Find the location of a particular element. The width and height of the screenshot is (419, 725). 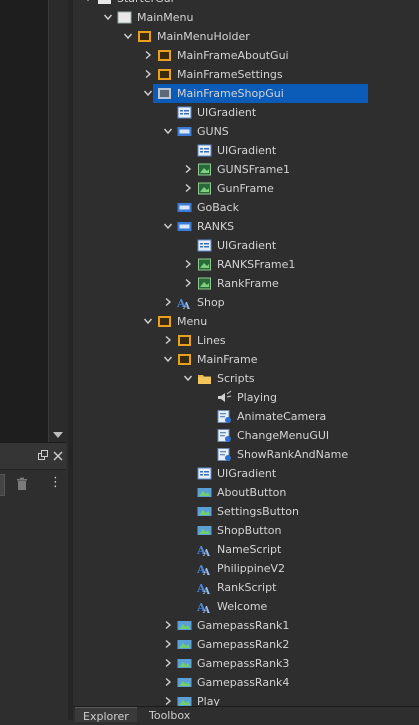

tree-row: GamepassRank2 is located at coordinates (246, 644).